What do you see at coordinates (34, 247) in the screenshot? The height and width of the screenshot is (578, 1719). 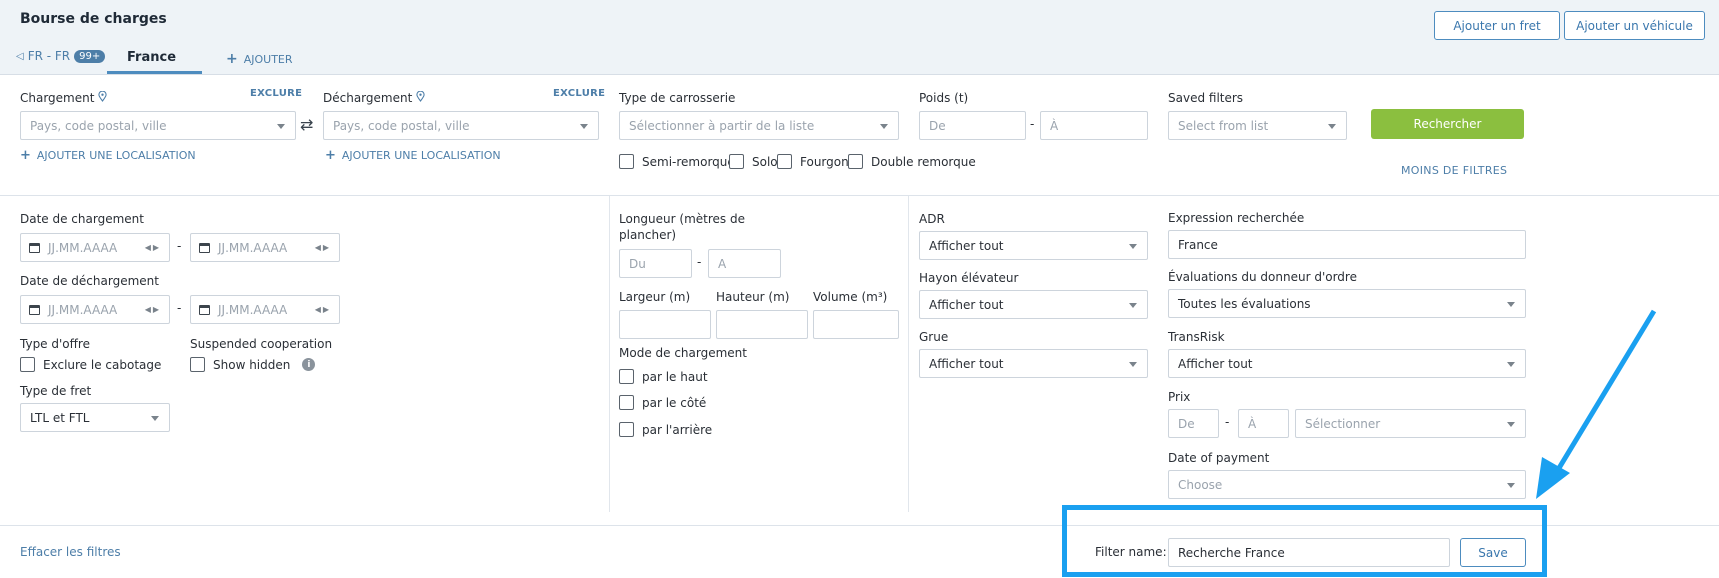 I see `calendar-icon` at bounding box center [34, 247].